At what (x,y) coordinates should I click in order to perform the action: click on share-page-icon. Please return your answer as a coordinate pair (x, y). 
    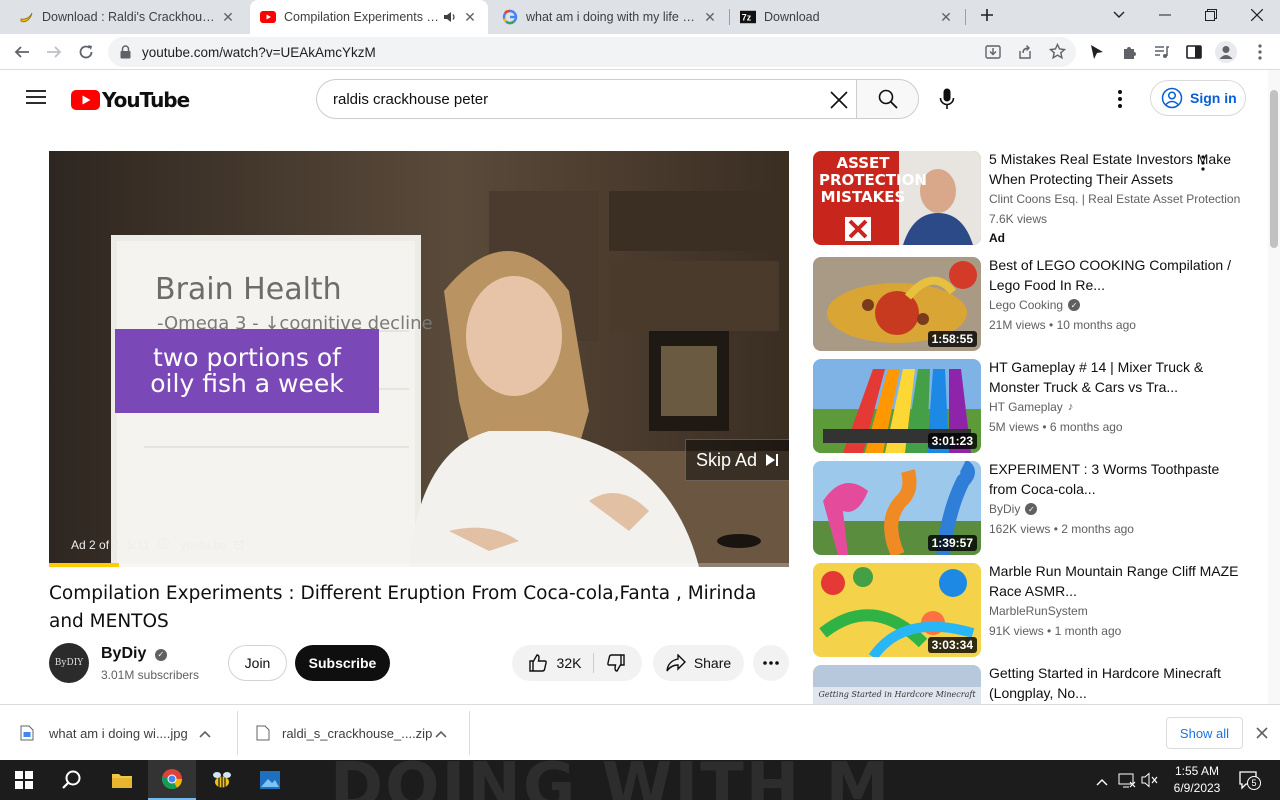
    Looking at the image, I should click on (1025, 54).